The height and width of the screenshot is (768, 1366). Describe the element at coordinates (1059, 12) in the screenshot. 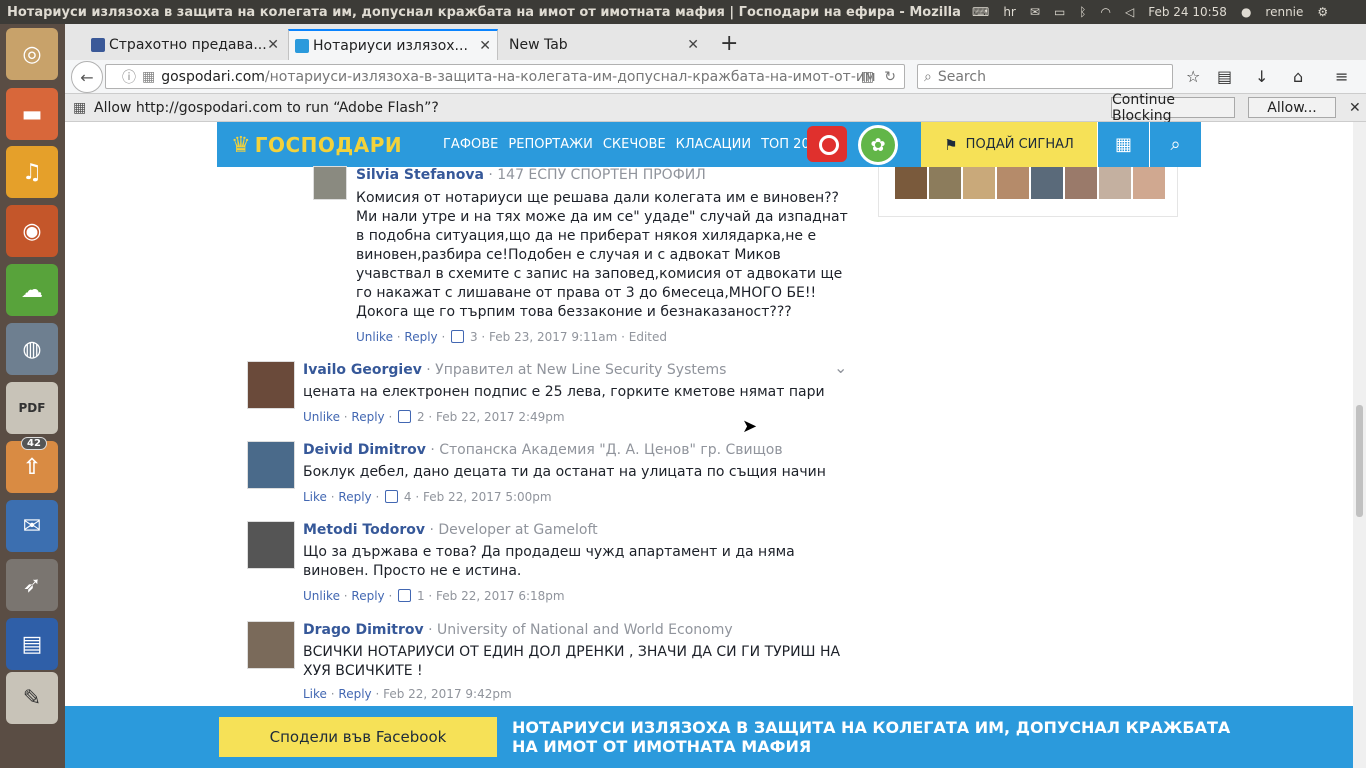

I see `battery-icon: ▭` at that location.